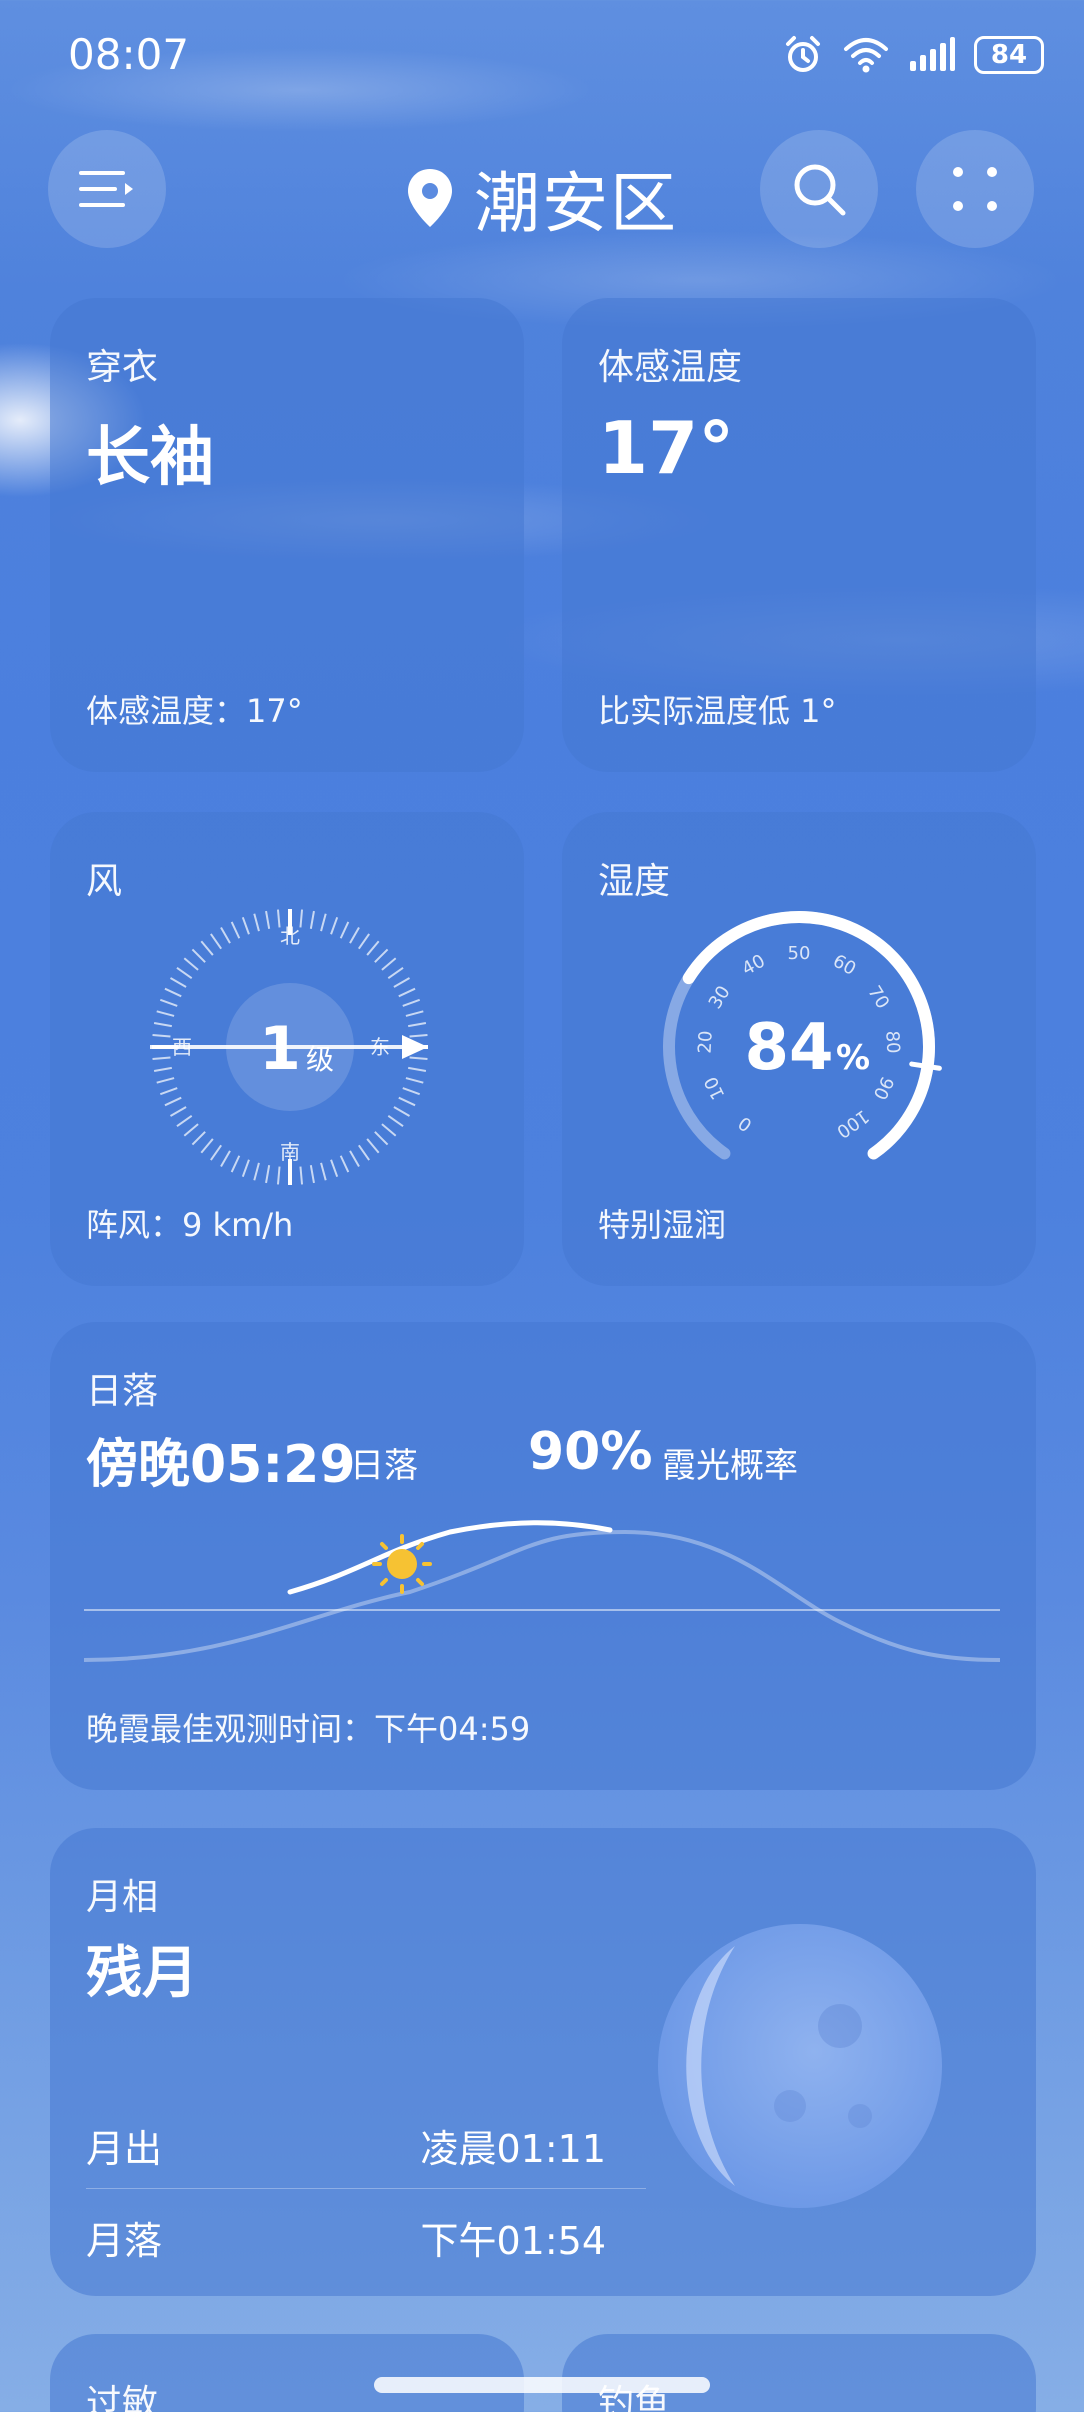  Describe the element at coordinates (122, 2397) in the screenshot. I see `card-title: 过敏` at that location.